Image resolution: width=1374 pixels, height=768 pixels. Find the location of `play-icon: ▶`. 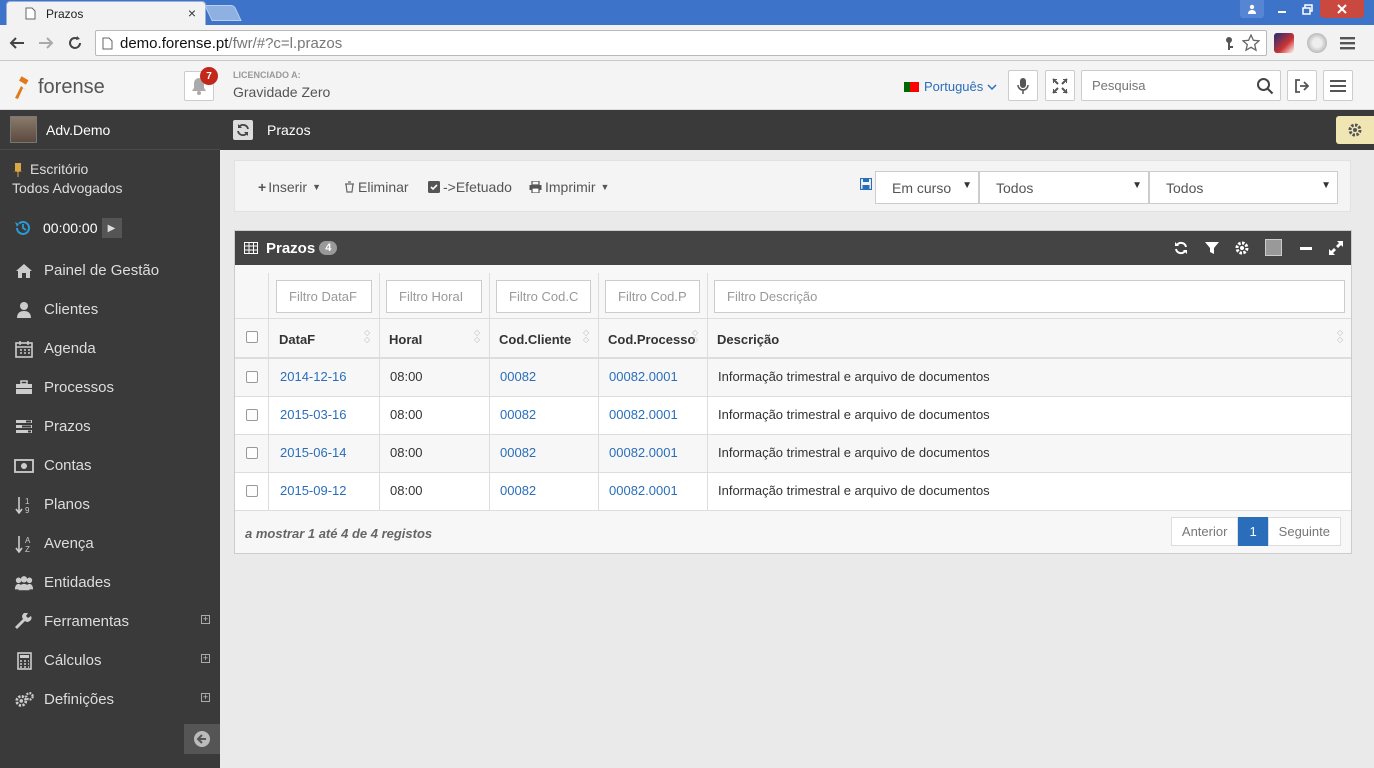

play-icon: ▶ is located at coordinates (111, 228).